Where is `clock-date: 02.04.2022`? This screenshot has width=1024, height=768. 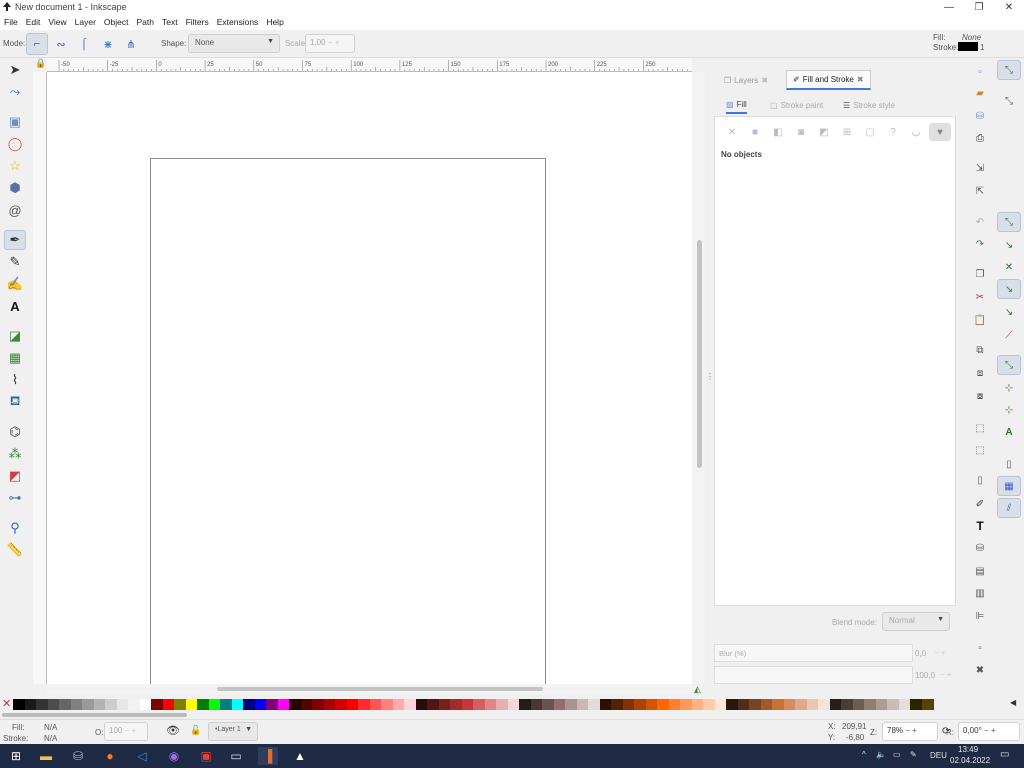
clock-date: 02.04.2022 is located at coordinates (970, 760).